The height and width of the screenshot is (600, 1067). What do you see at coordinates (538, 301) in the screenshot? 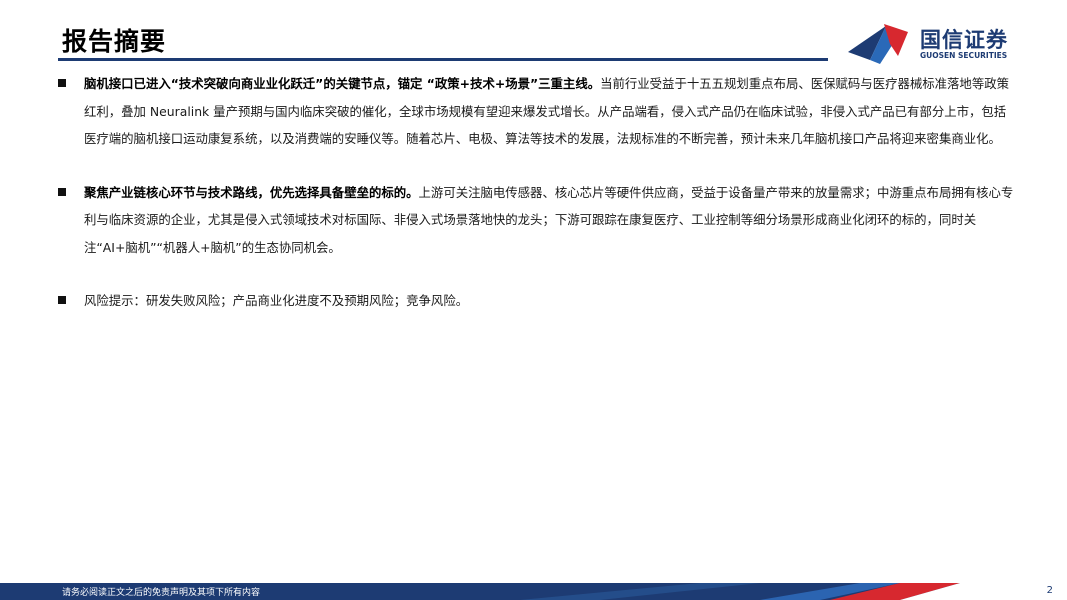
I see `risk-paragraph: 风险提示：研发失败风险；产品商业化进度不及预期风险；竞争风险。` at bounding box center [538, 301].